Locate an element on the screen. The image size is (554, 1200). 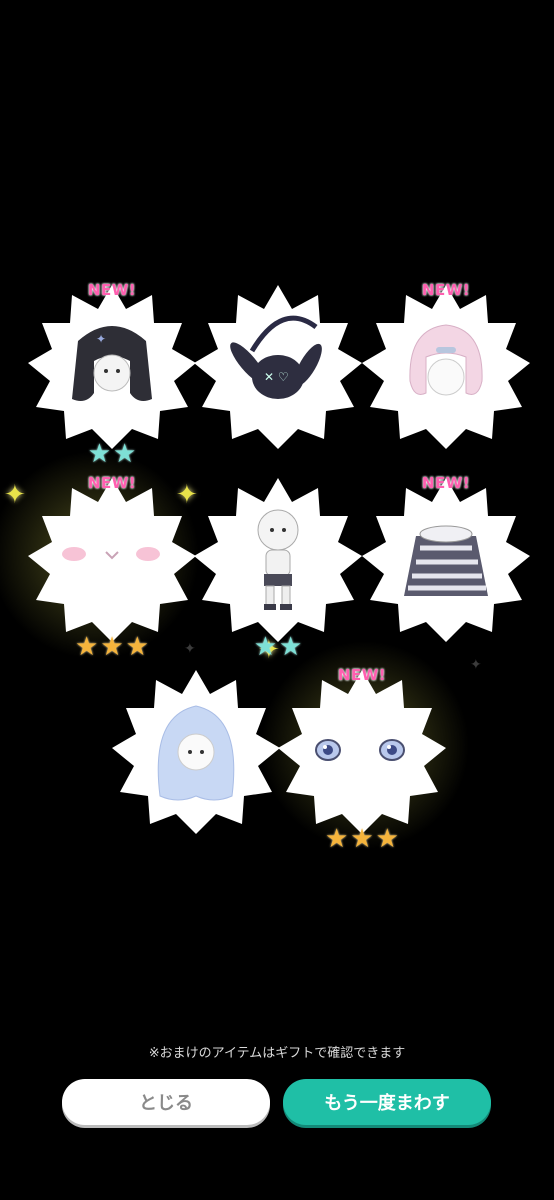
badge-burst: ✕ ♡ is located at coordinates (278, 367).